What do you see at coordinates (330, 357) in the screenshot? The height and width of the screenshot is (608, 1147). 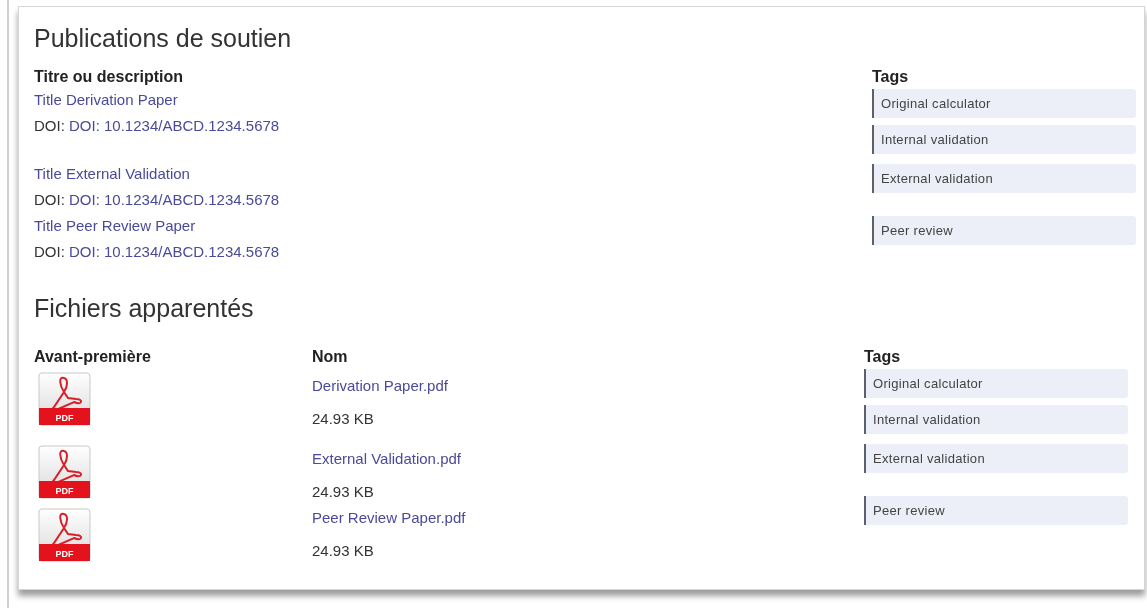 I see `column-header: Nom` at bounding box center [330, 357].